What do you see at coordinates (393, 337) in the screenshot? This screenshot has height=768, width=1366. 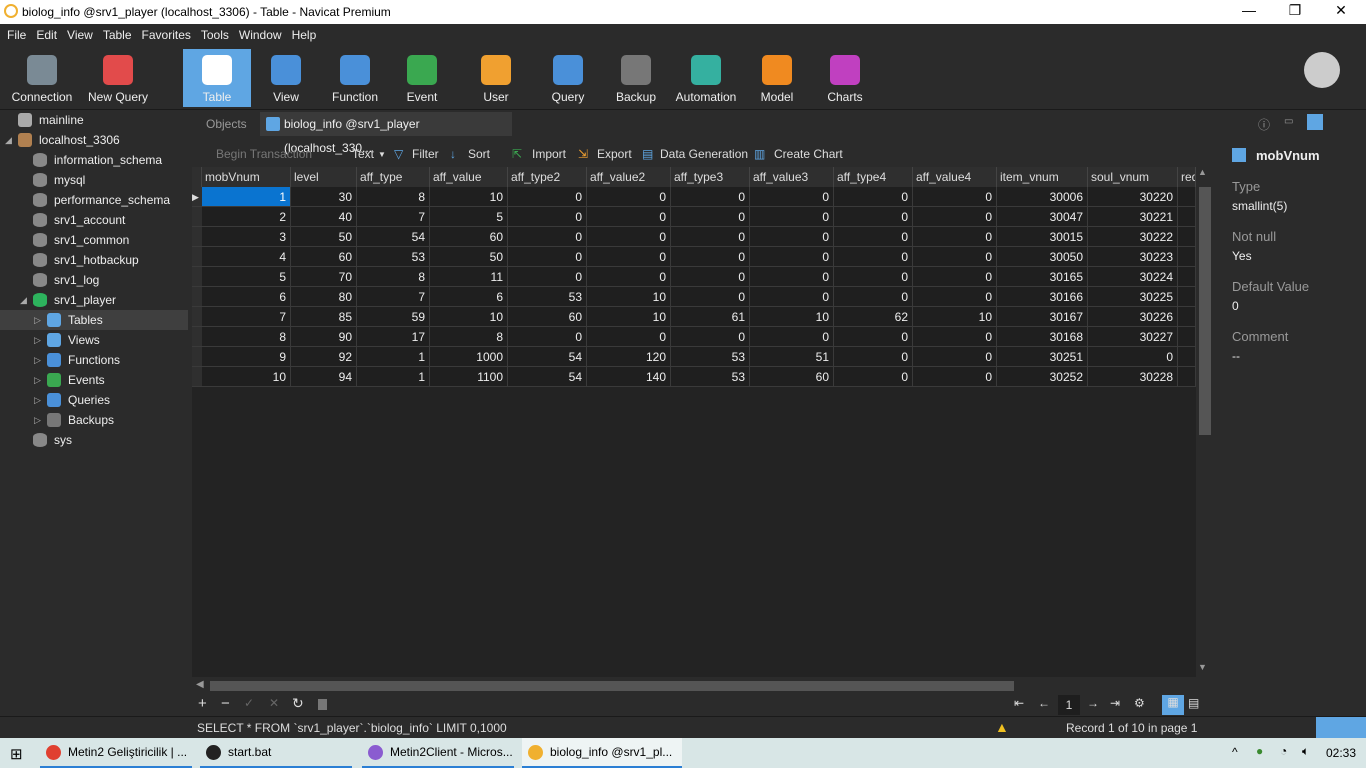 I see `cell-aff_type: 17` at bounding box center [393, 337].